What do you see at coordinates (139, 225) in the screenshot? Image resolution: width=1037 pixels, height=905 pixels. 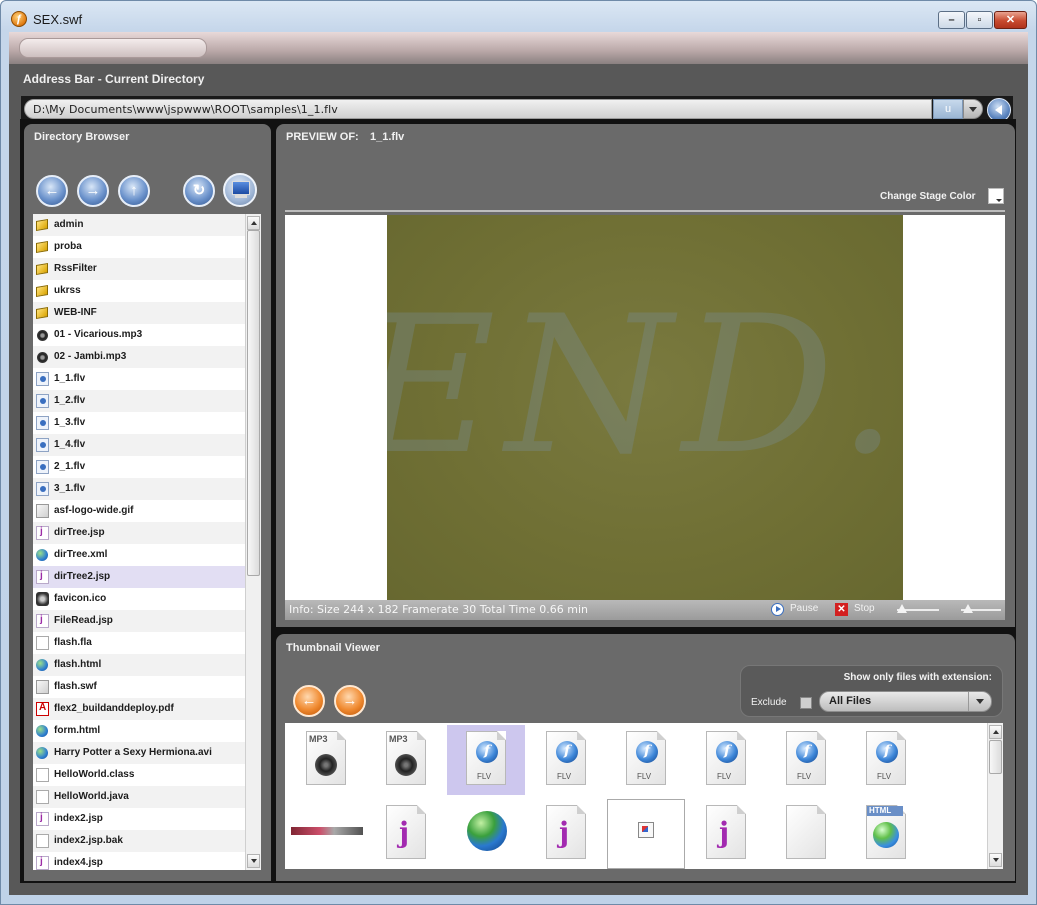 I see `file-list-item: admin` at bounding box center [139, 225].